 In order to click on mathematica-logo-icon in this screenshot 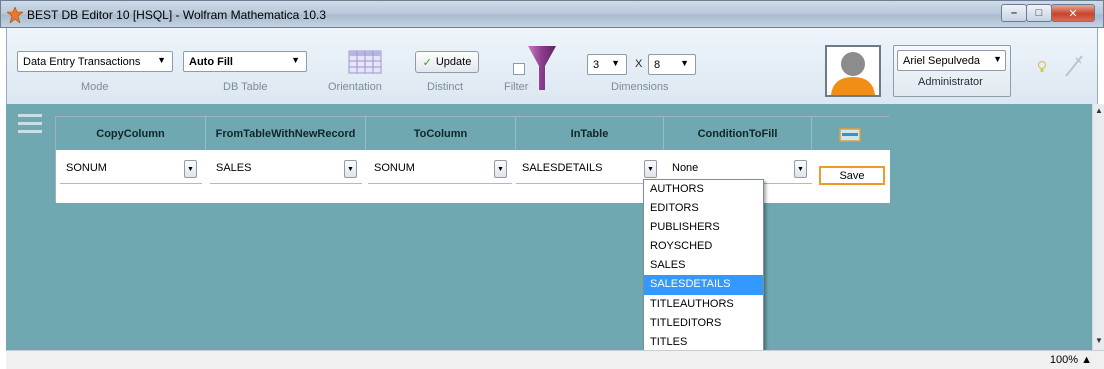, I will do `click(15, 15)`.